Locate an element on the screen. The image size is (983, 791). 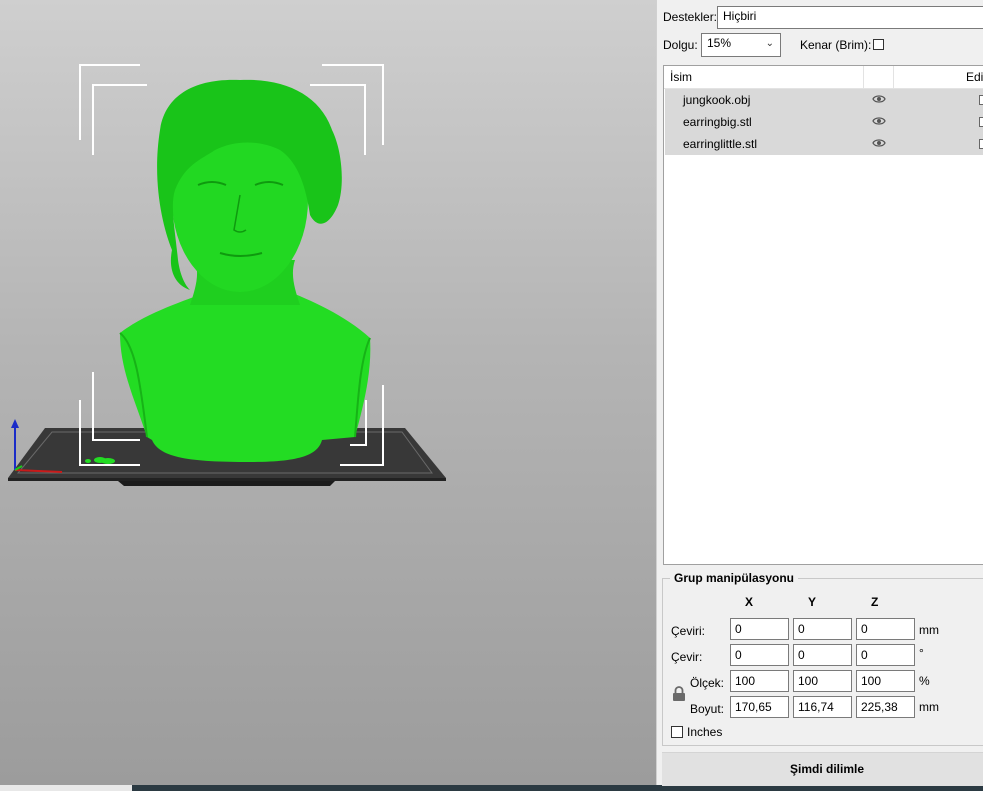
scale-unit: % is located at coordinates (924, 681).